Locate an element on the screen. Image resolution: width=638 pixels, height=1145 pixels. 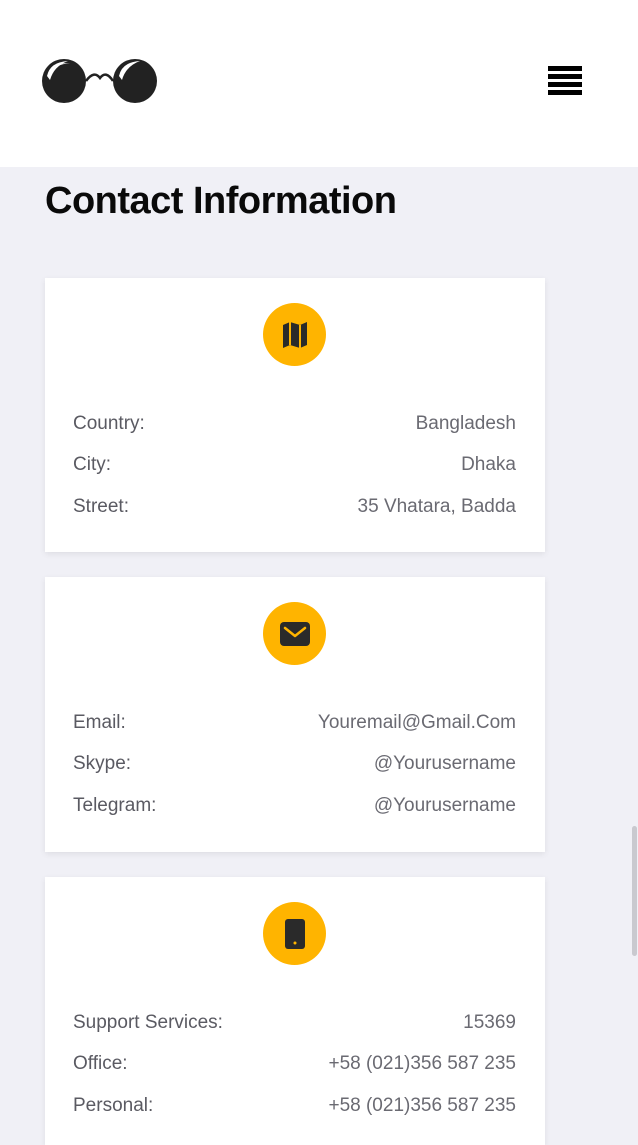
street-value: 35 Vhatara, Badda is located at coordinates (436, 506).